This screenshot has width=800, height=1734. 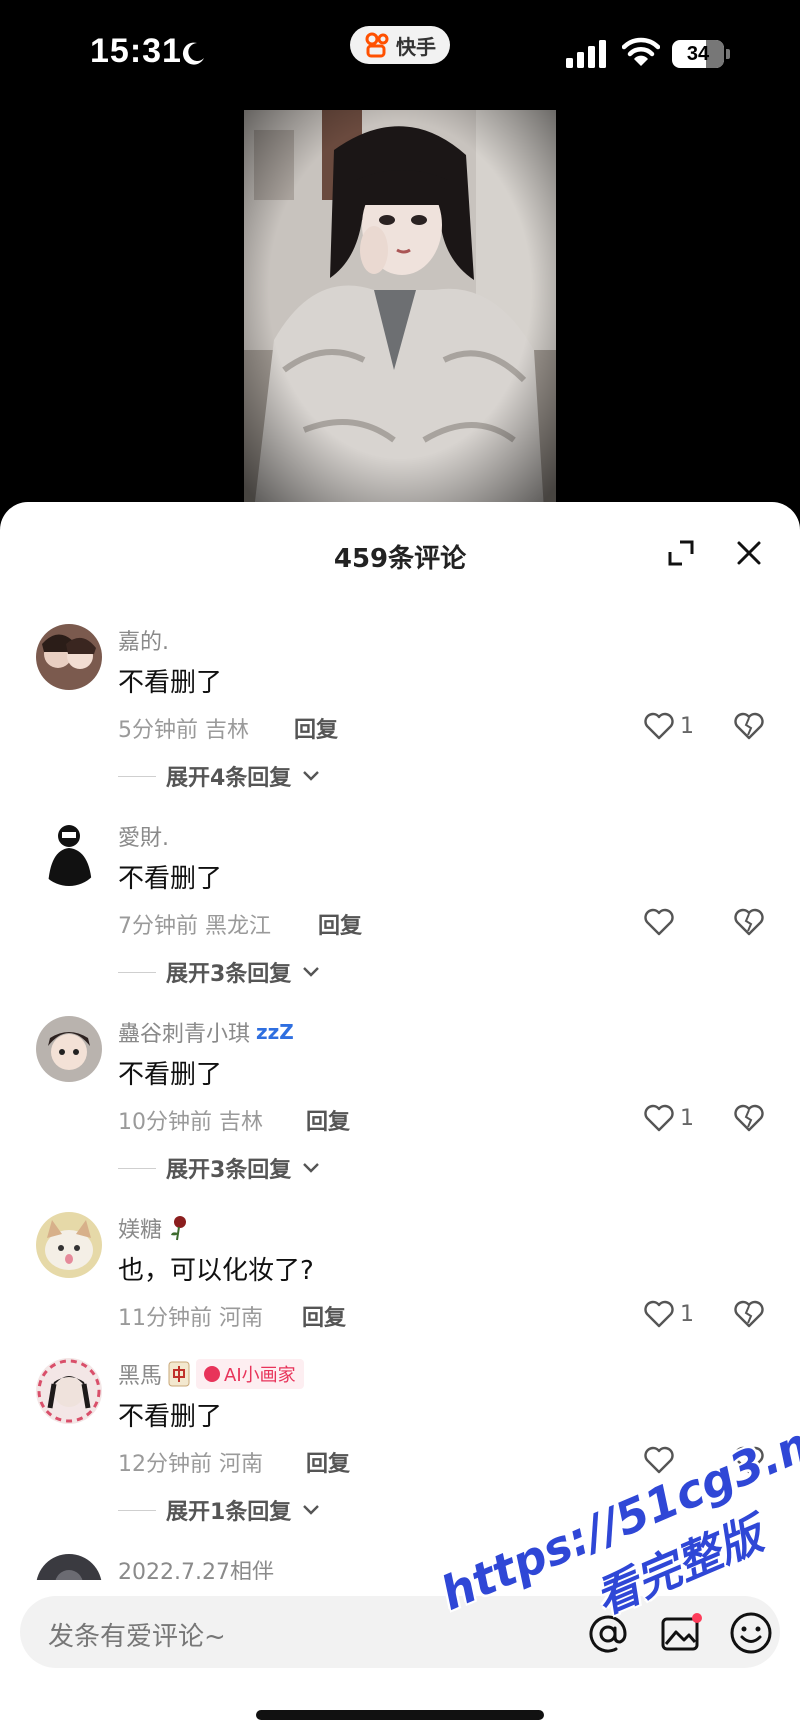 What do you see at coordinates (216, 1271) in the screenshot?
I see `comment-text: 也，可以化妆了?` at bounding box center [216, 1271].